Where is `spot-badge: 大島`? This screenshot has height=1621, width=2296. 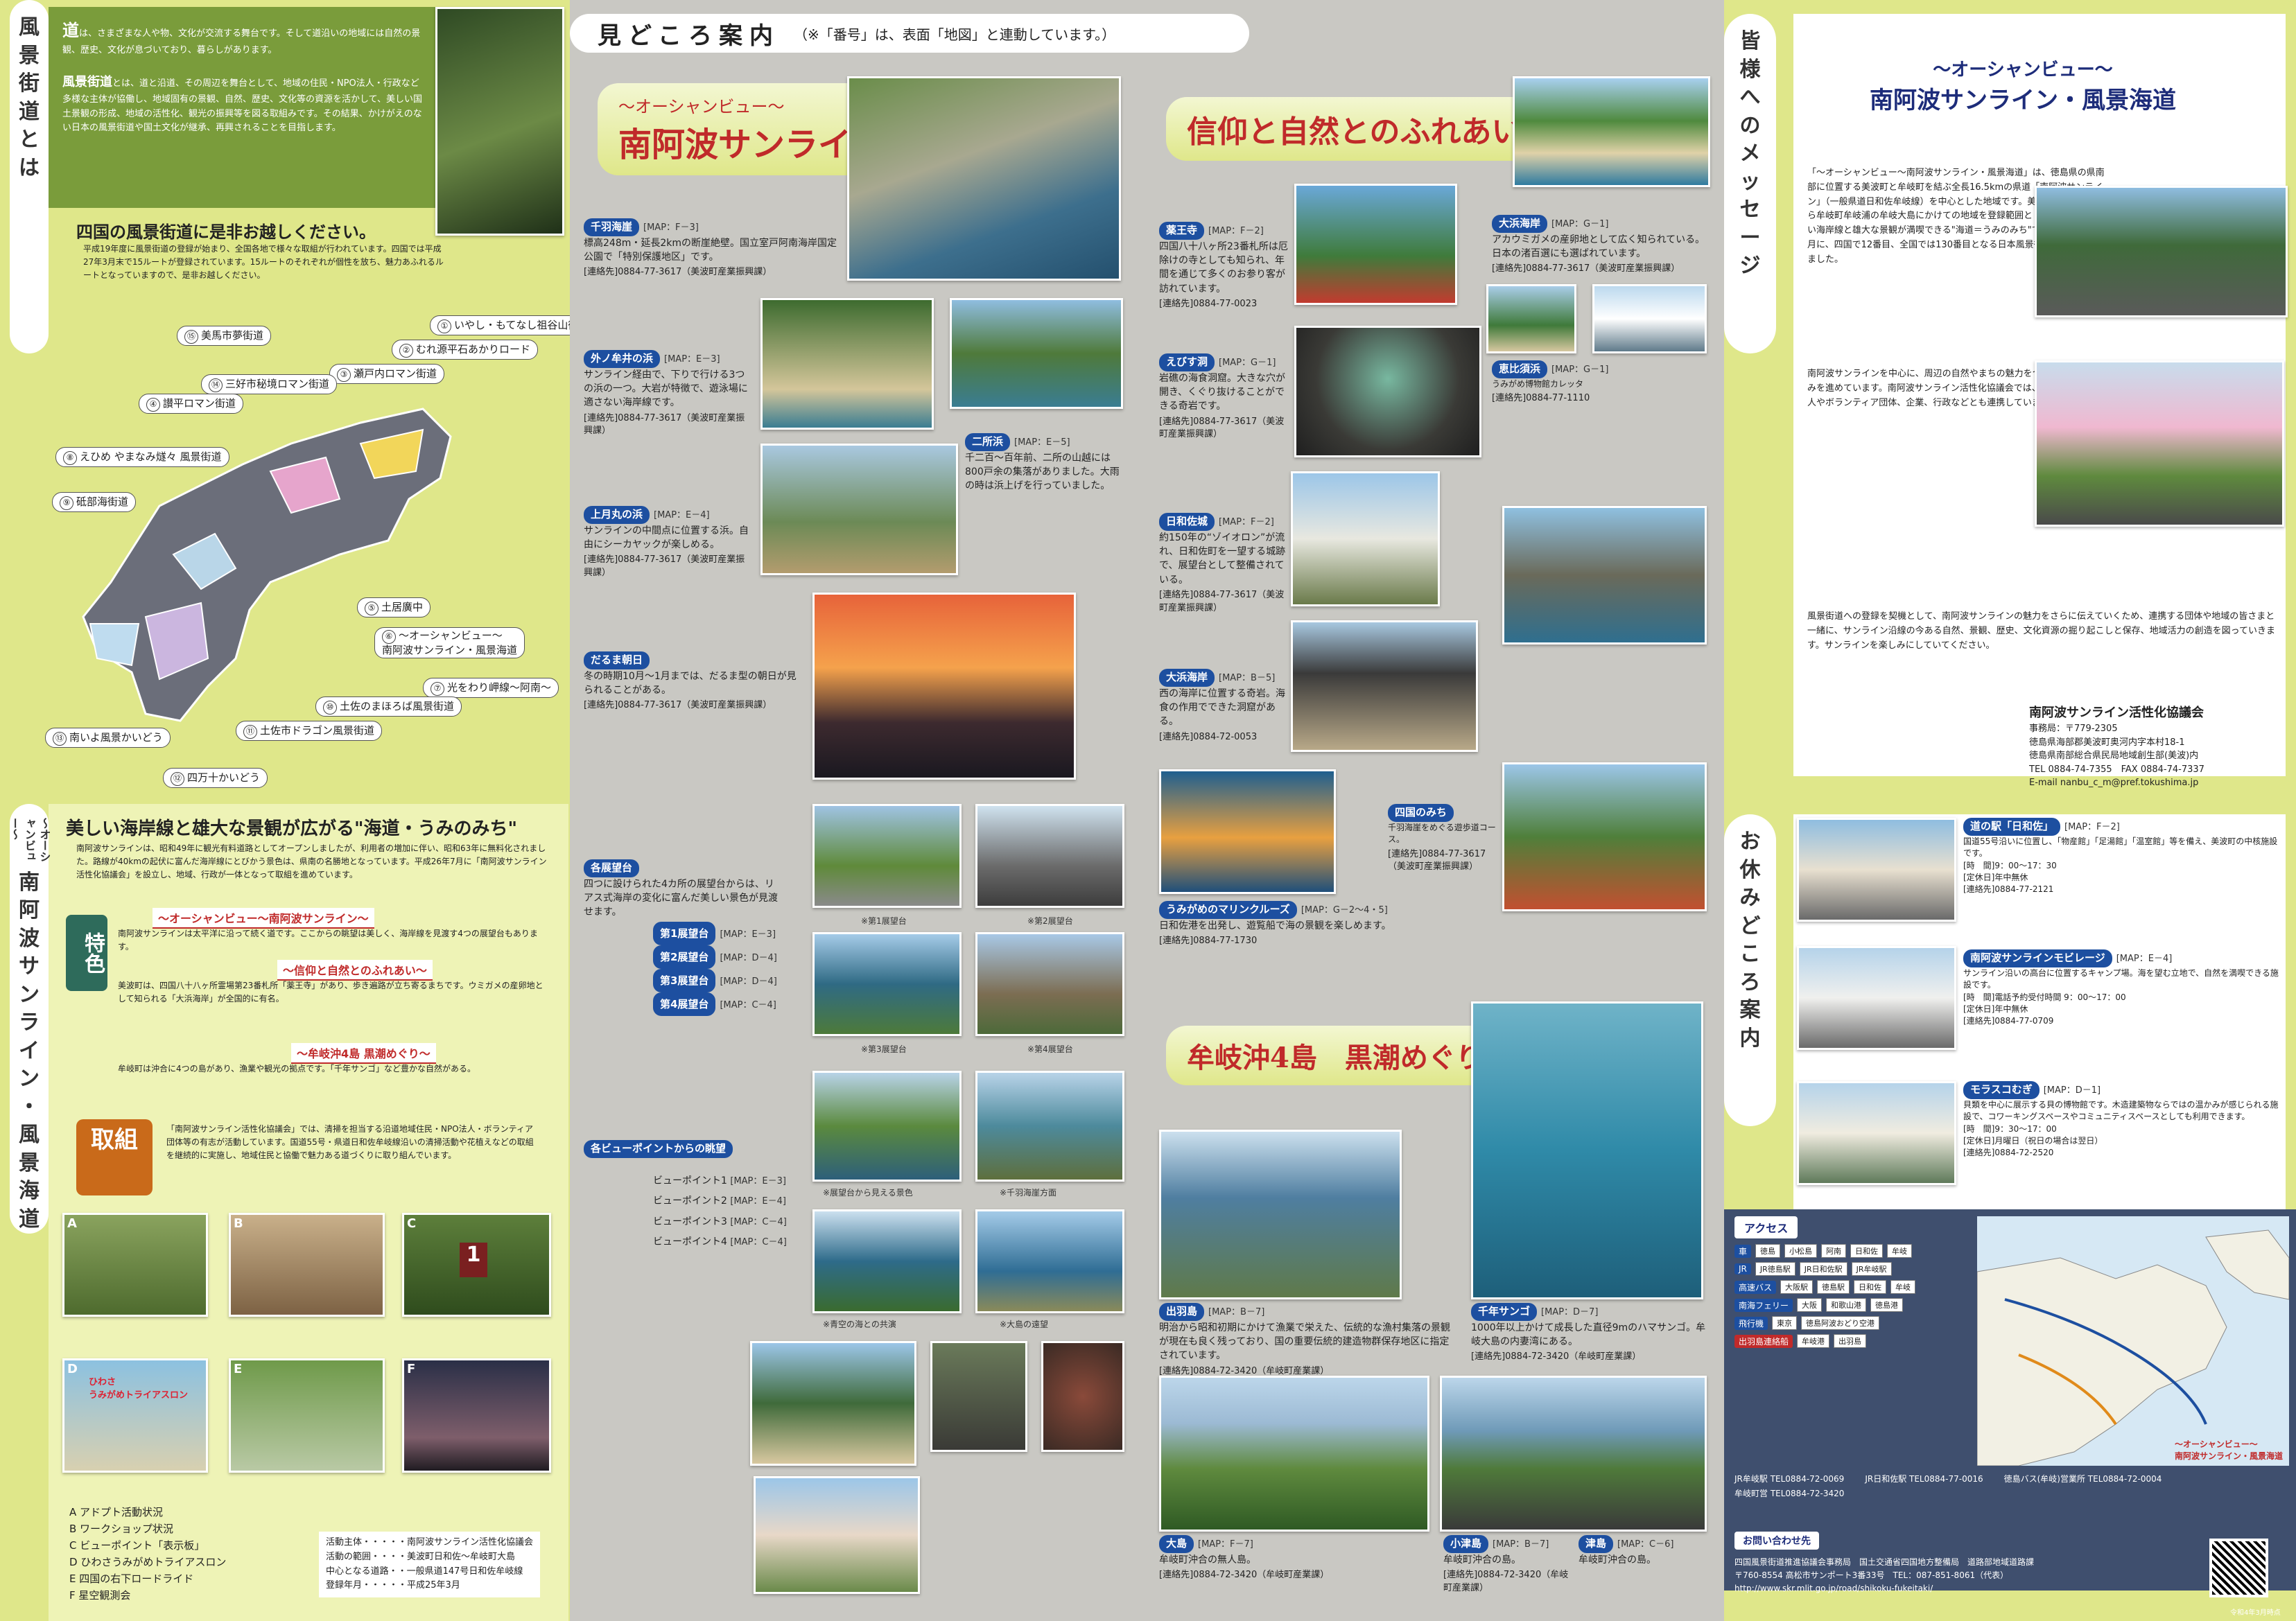
spot-badge: 大島 is located at coordinates (1176, 1544).